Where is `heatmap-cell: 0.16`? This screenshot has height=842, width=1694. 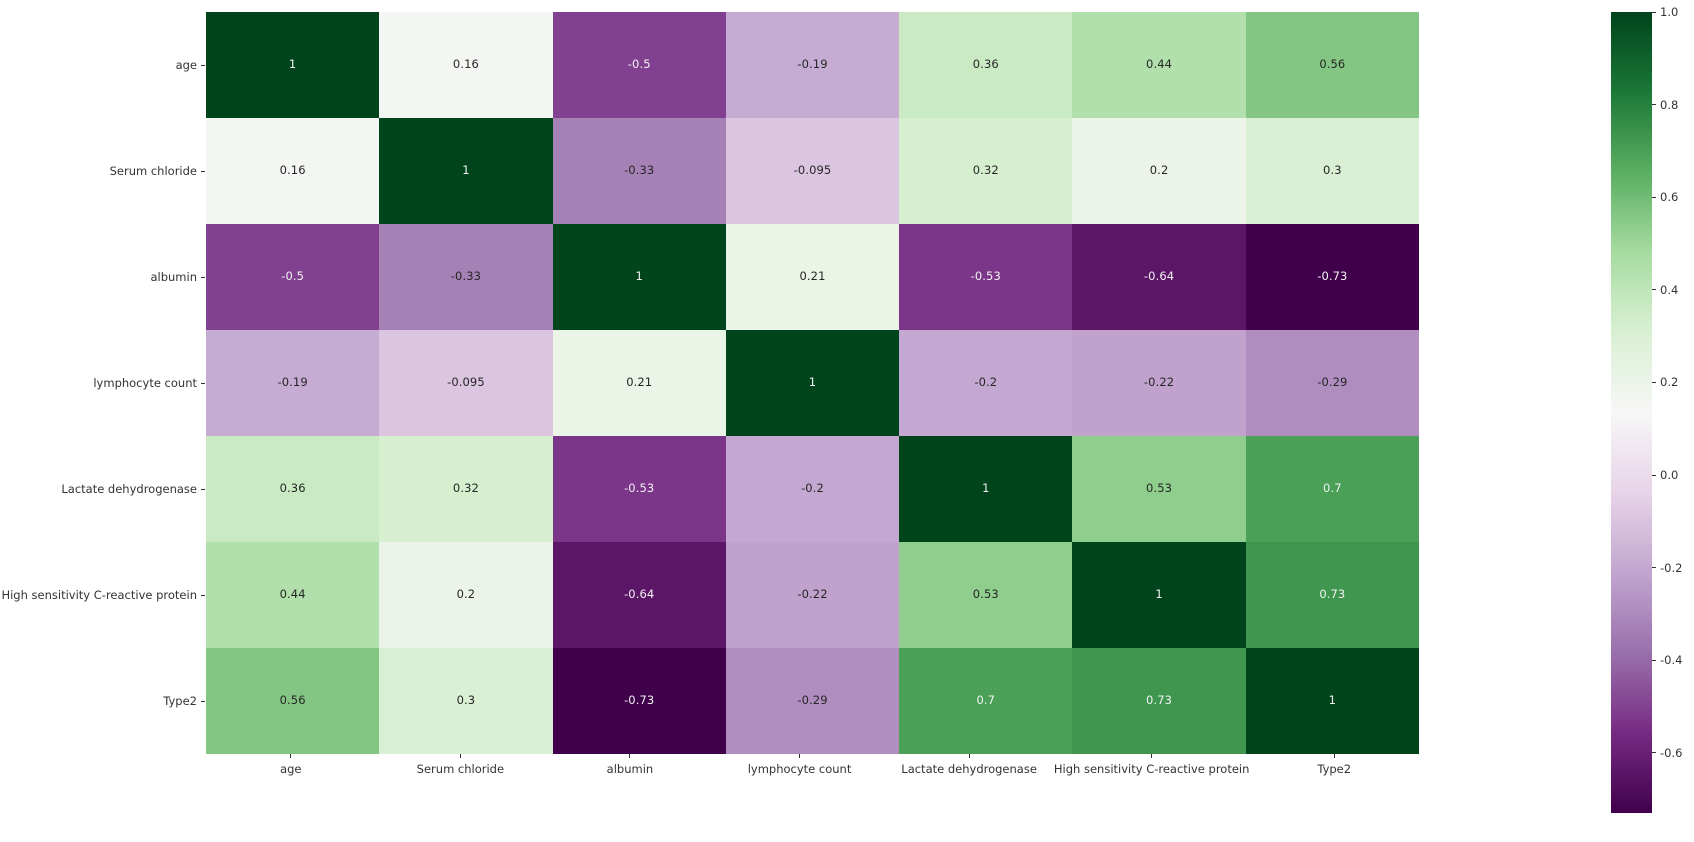 heatmap-cell: 0.16 is located at coordinates (293, 171).